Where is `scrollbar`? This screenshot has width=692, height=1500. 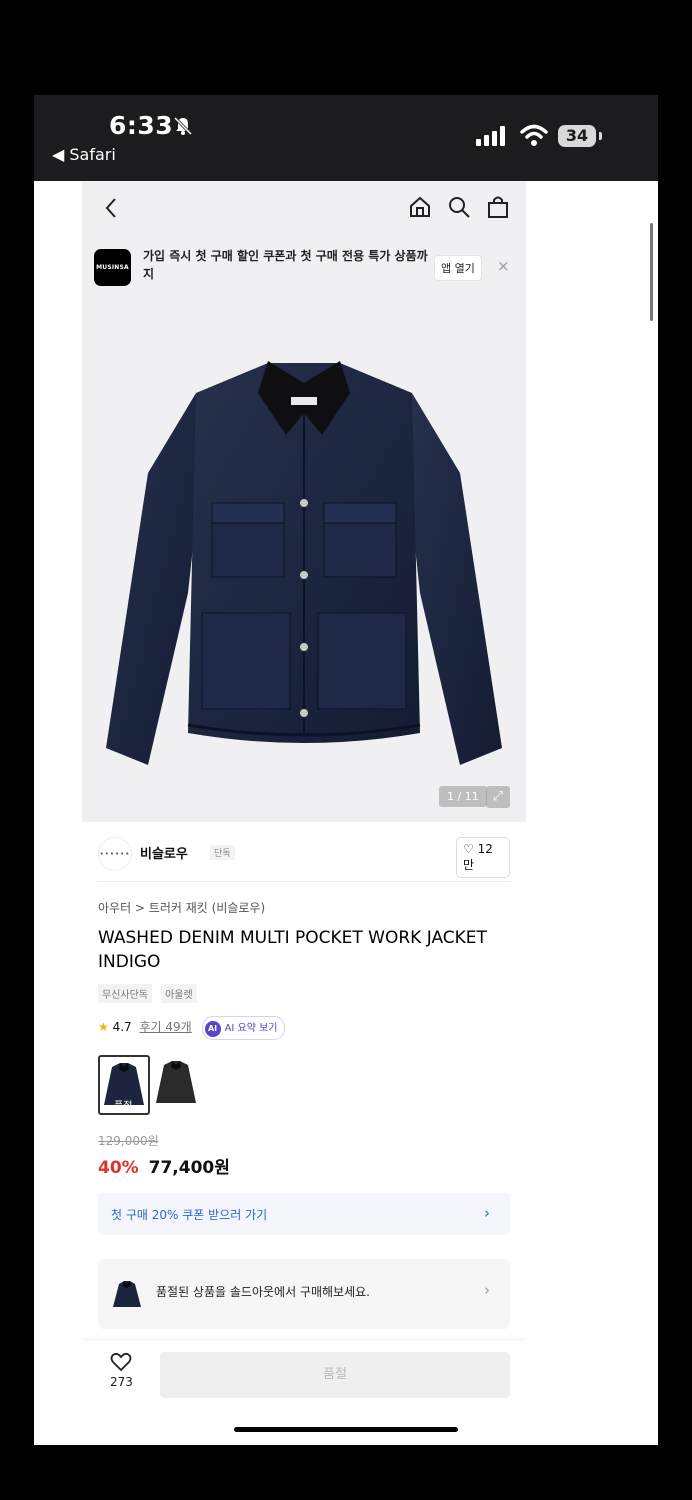 scrollbar is located at coordinates (651, 272).